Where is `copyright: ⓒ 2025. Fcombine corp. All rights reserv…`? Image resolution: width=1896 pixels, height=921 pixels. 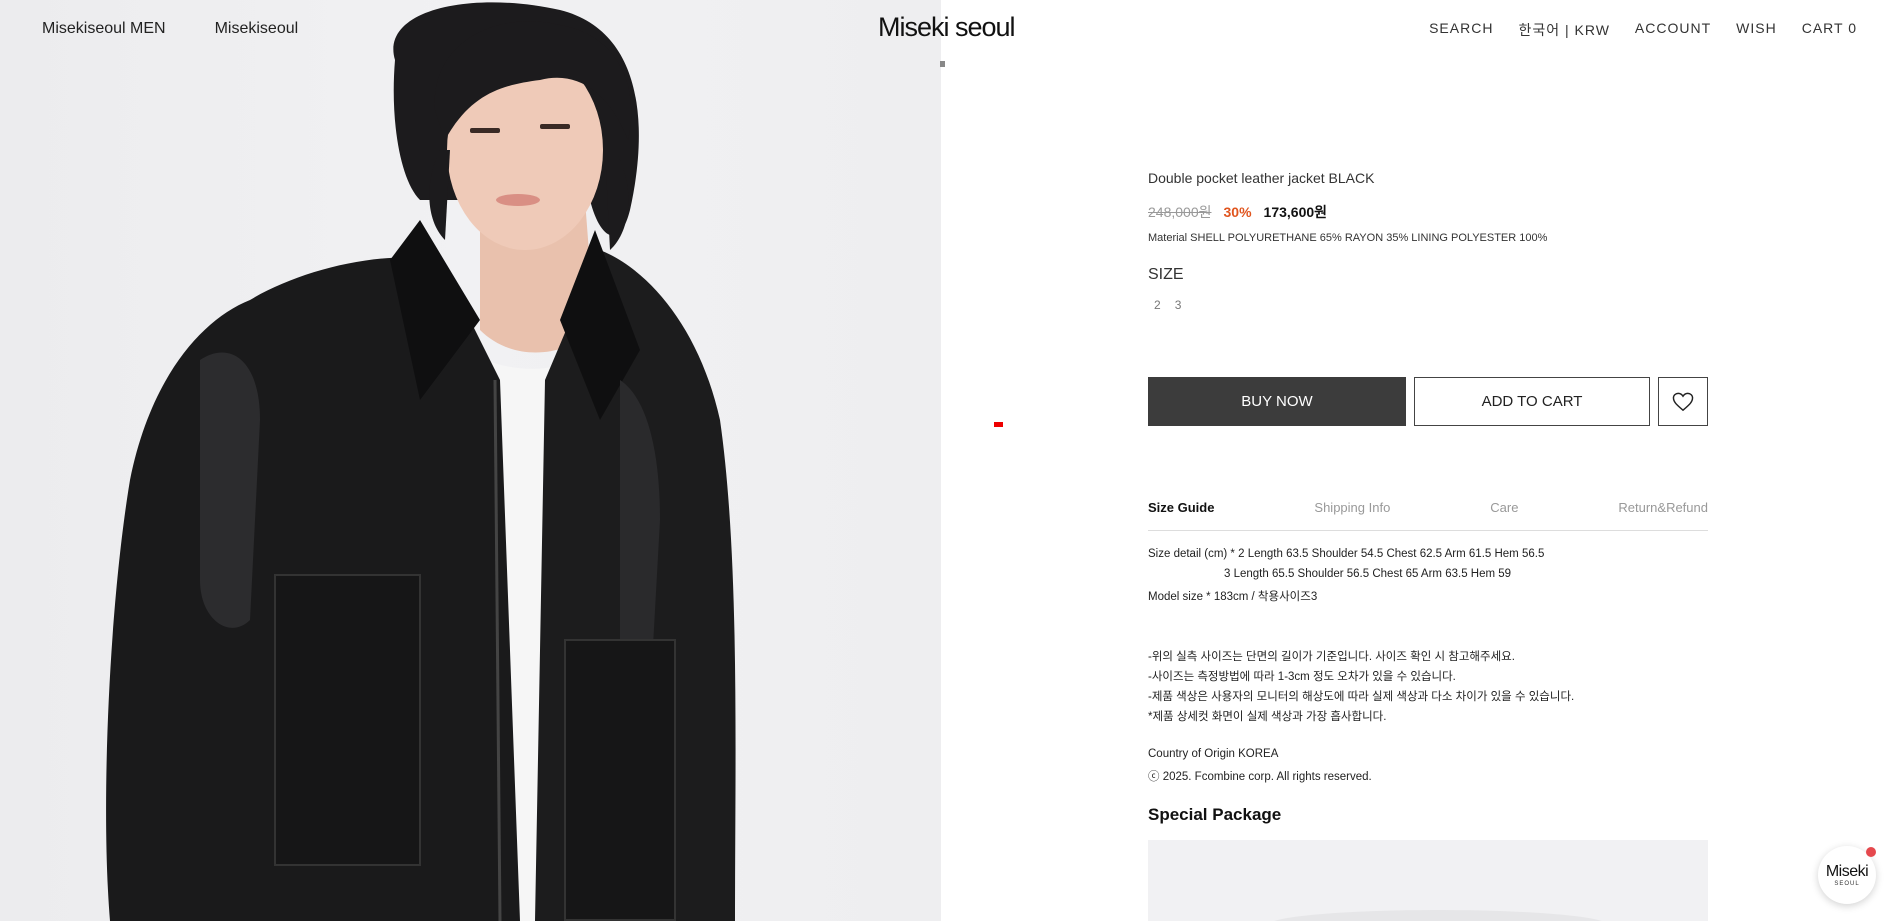
copyright: ⓒ 2025. Fcombine corp. All rights reserv… is located at coordinates (1260, 777).